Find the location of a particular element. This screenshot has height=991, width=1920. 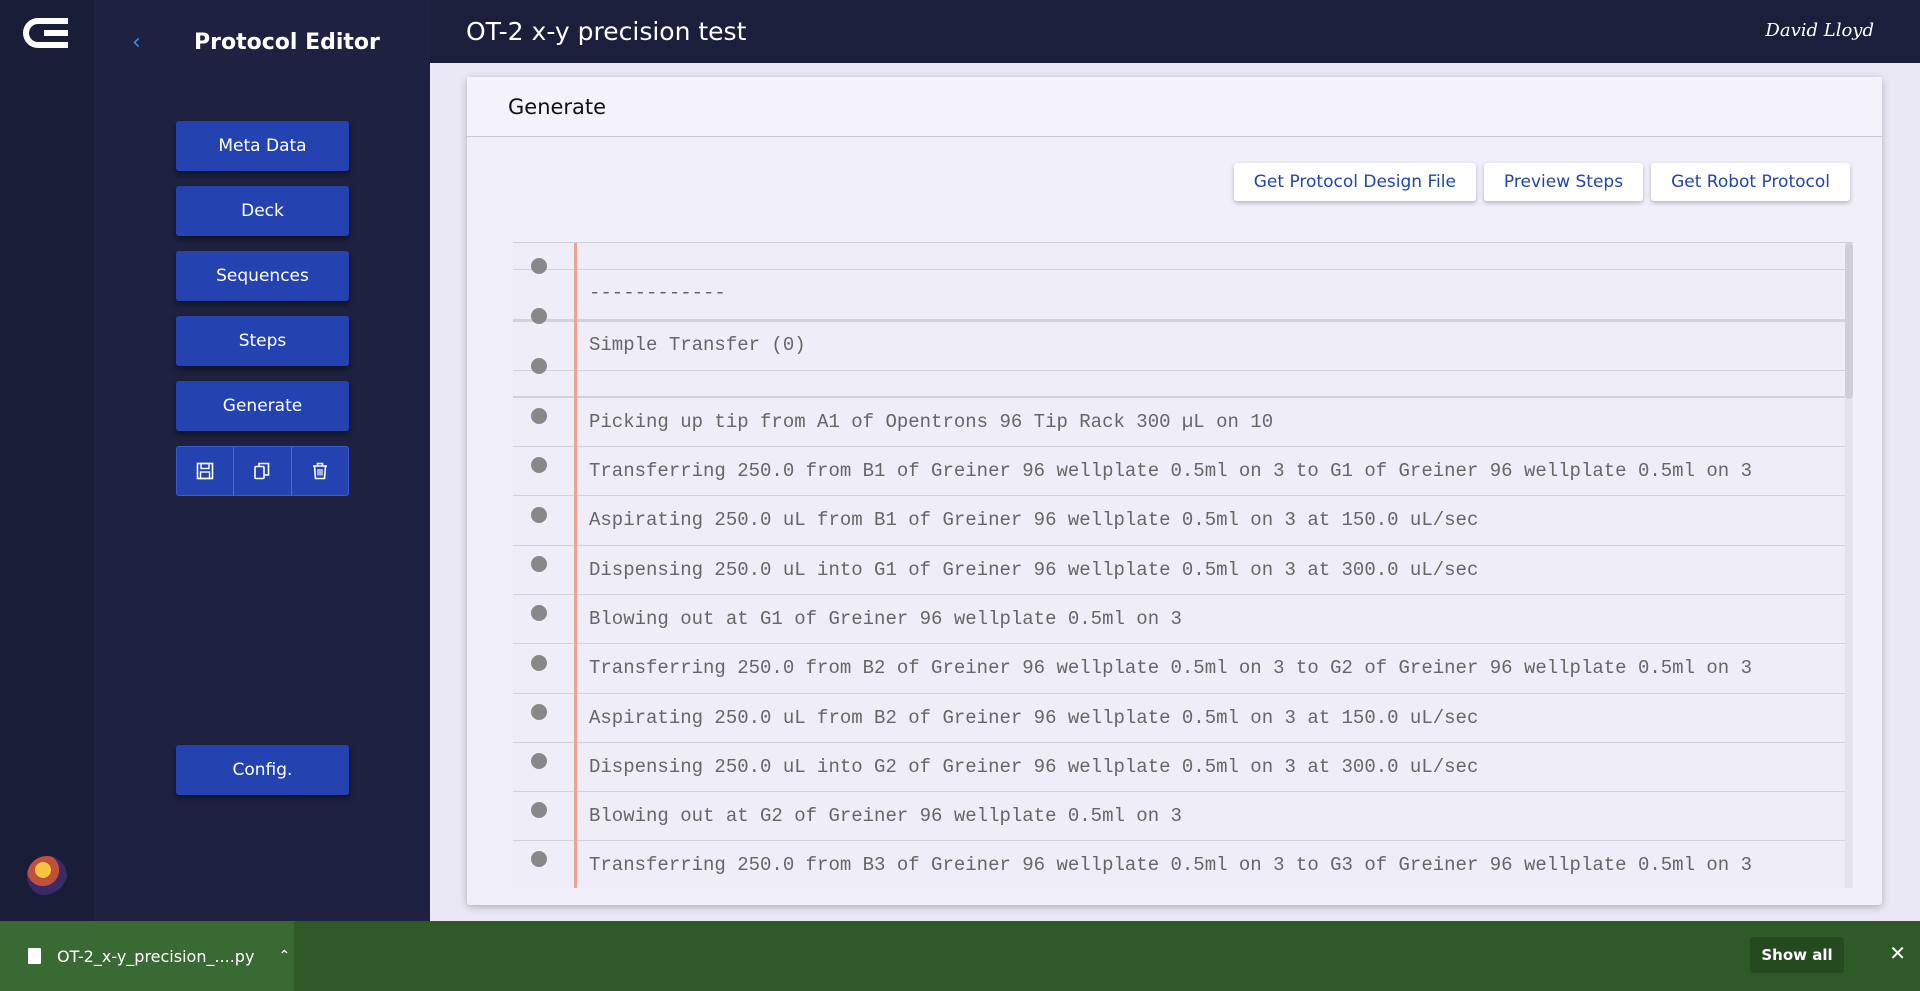

download-file-name: OT-2_x-y_precision_....py is located at coordinates (156, 956).